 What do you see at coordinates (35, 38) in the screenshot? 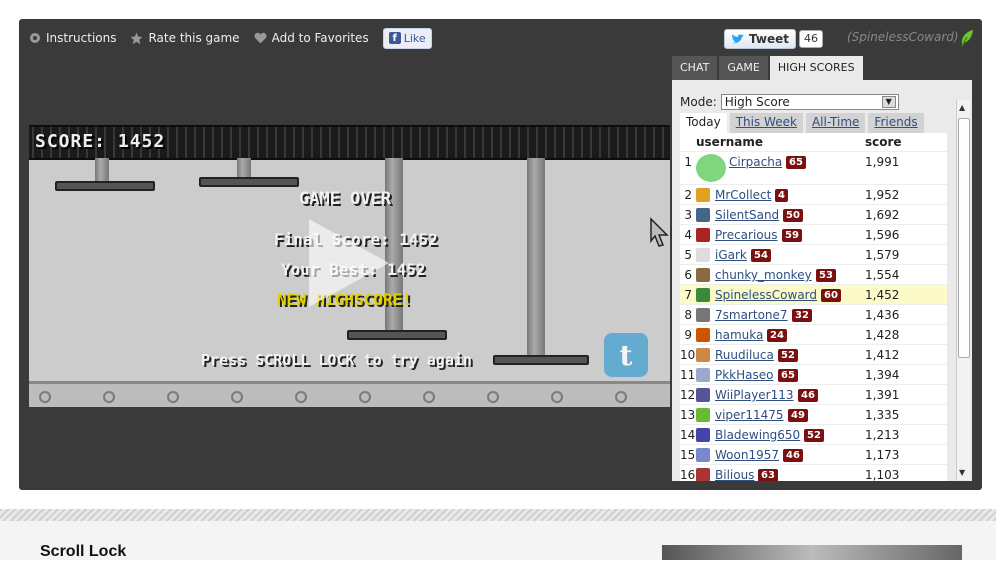
I see `instructions-icon` at bounding box center [35, 38].